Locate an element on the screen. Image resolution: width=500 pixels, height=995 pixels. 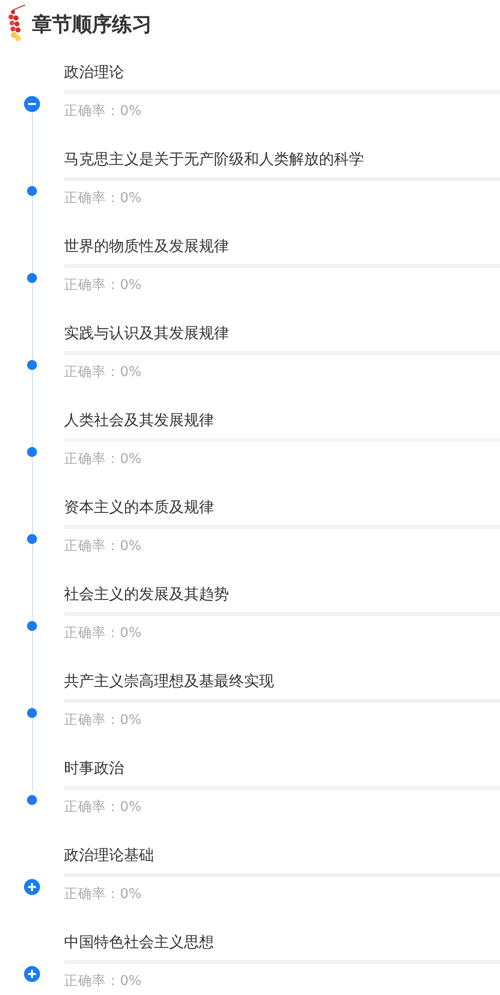
firecracker-icon is located at coordinates (17, 24).